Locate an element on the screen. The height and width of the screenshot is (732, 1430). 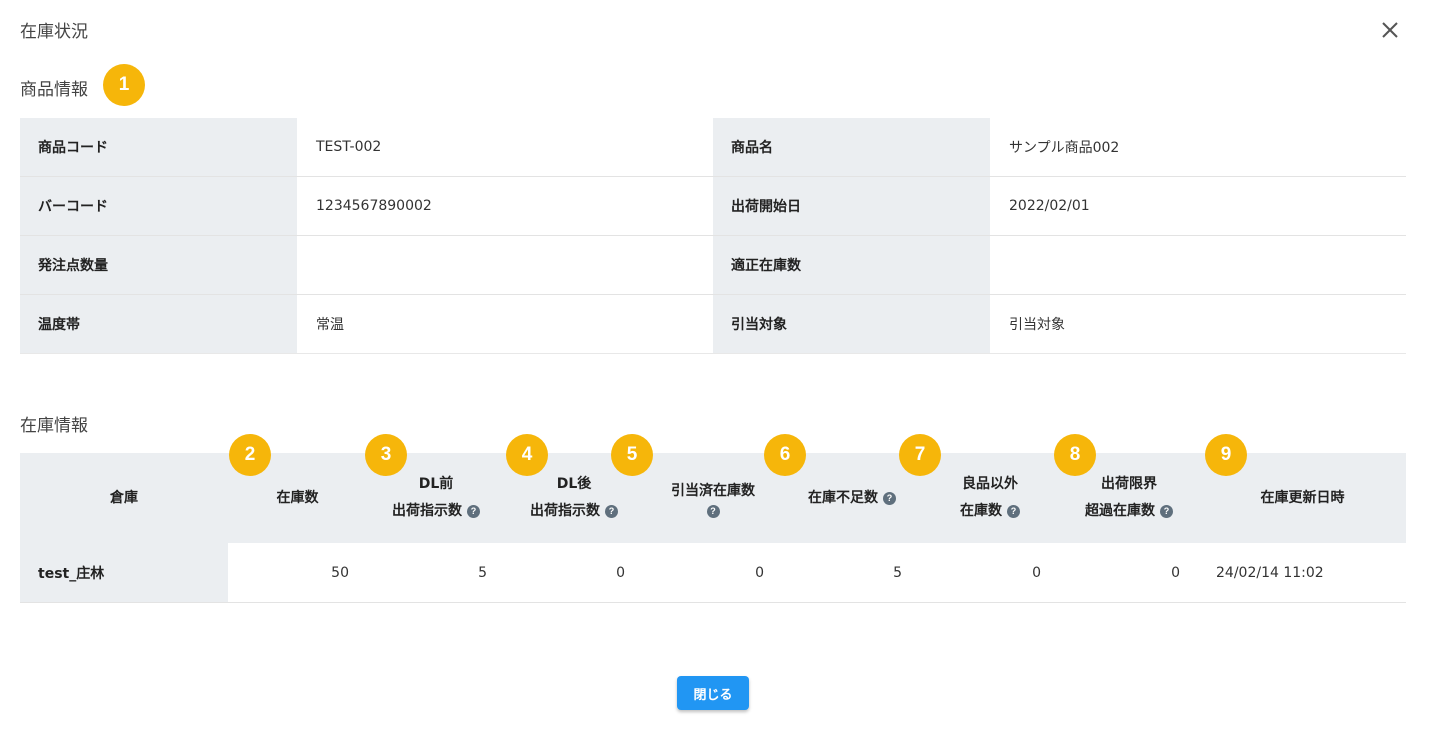
temperature-zone-label: 温度帯 is located at coordinates (158, 324).